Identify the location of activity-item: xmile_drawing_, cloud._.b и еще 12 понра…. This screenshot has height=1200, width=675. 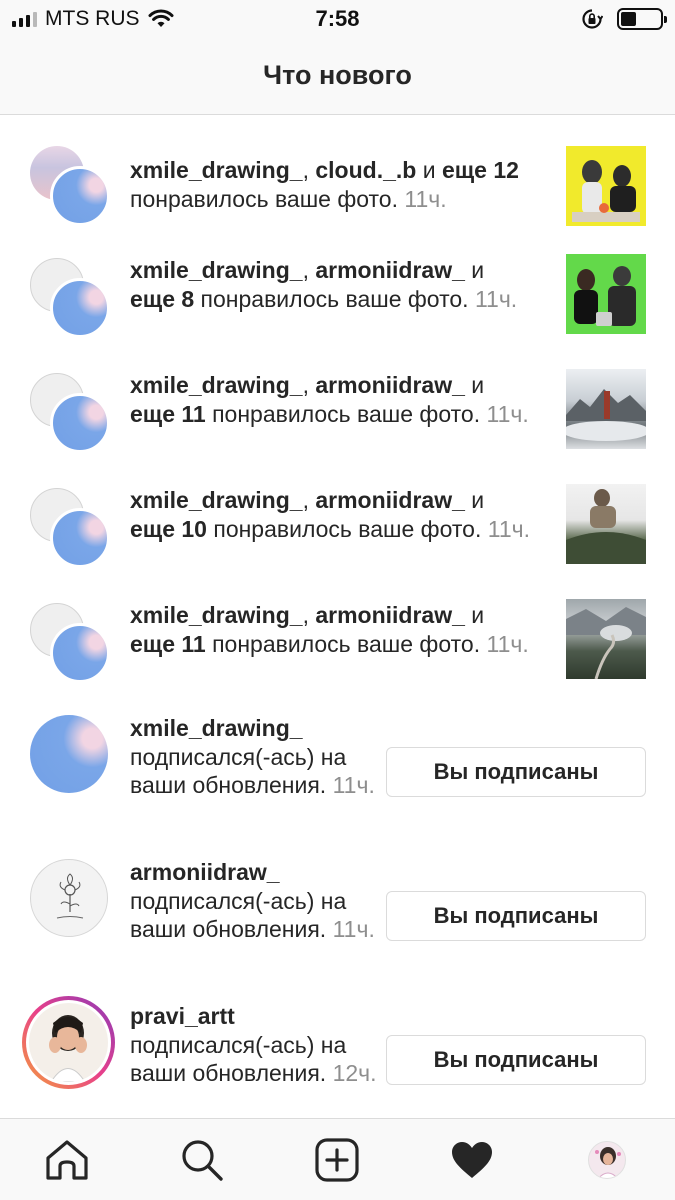
(337, 196).